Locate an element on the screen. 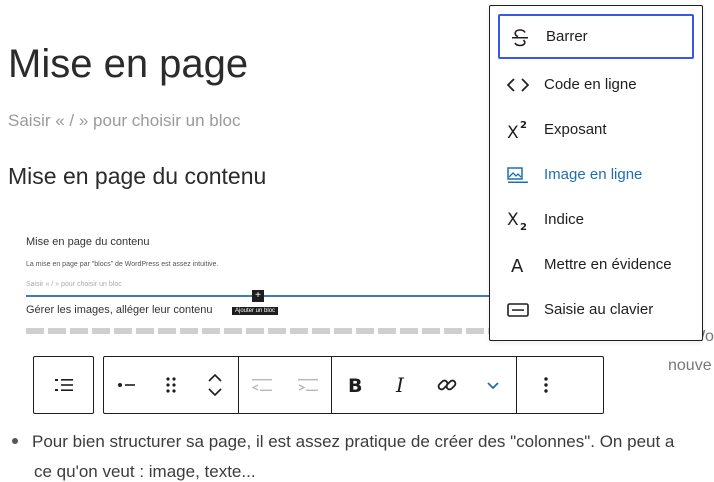  code-icon is located at coordinates (518, 84).